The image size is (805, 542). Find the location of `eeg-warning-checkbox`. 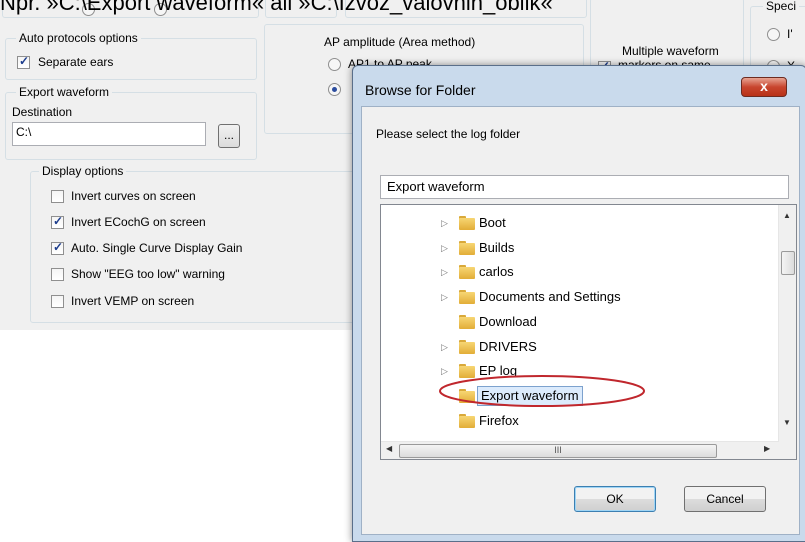

eeg-warning-checkbox is located at coordinates (57, 274).